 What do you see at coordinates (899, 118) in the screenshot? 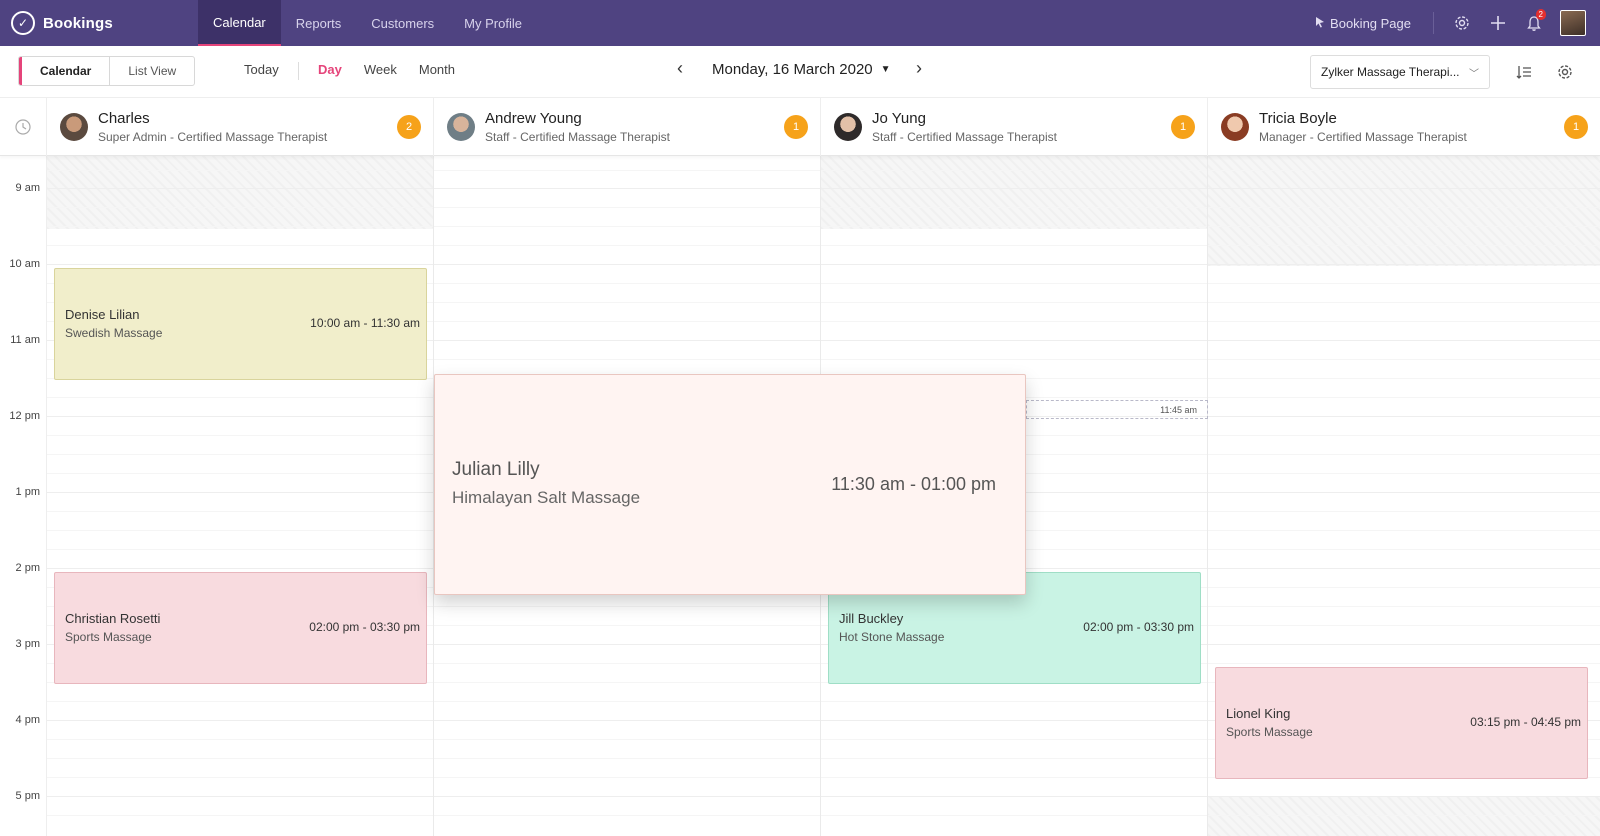
I see `staff-name: Jo Yung` at bounding box center [899, 118].